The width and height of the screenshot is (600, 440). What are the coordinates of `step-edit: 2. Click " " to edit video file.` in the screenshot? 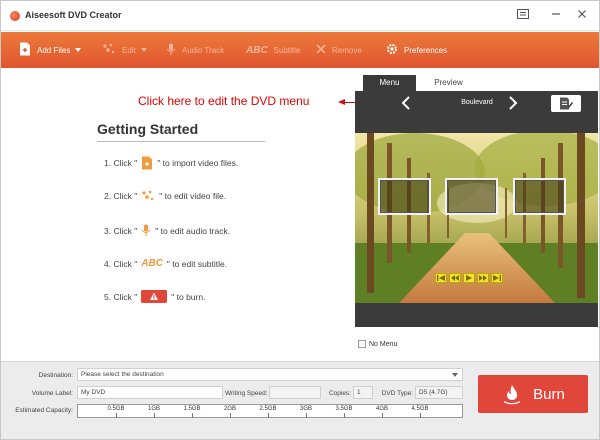 It's located at (165, 196).